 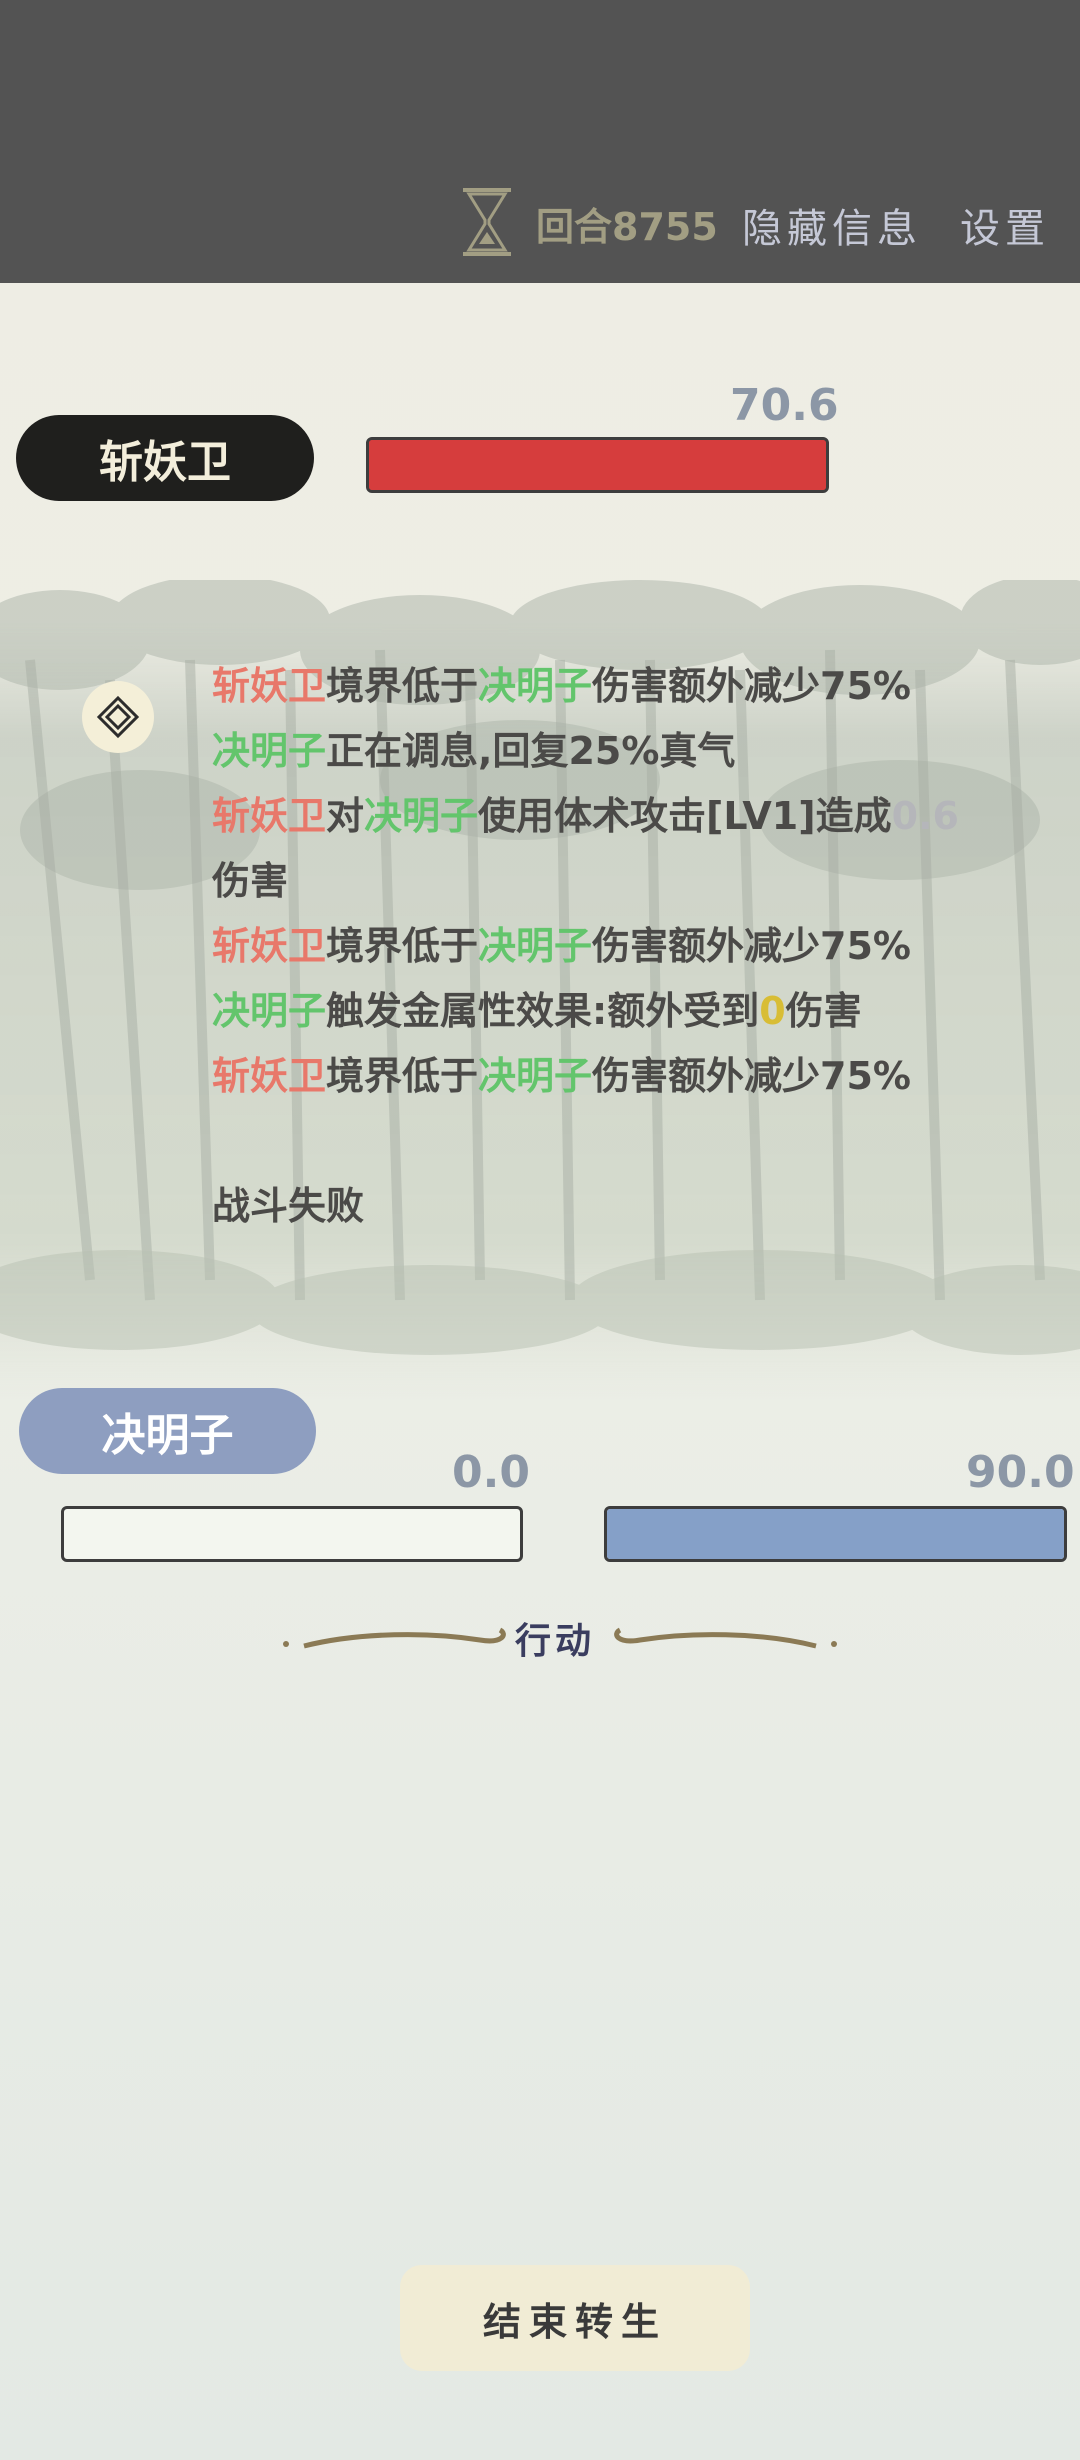 What do you see at coordinates (627, 227) in the screenshot?
I see `round-counter: 回合8755` at bounding box center [627, 227].